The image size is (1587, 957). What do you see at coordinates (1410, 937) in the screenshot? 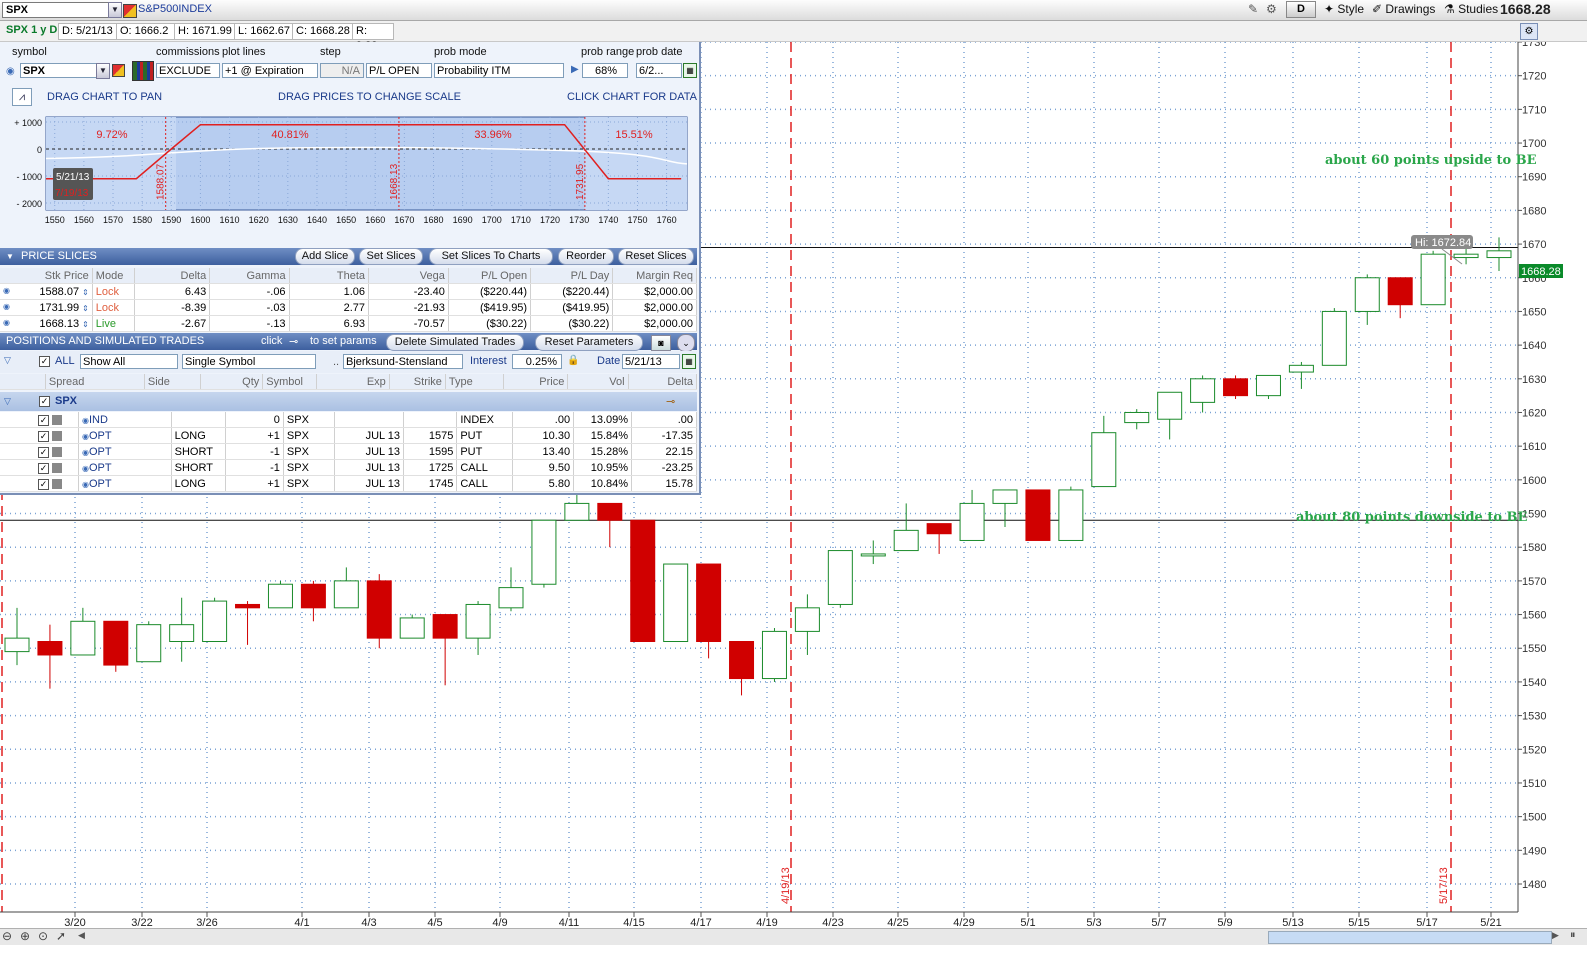
I see `scrollbar-thumb` at bounding box center [1410, 937].